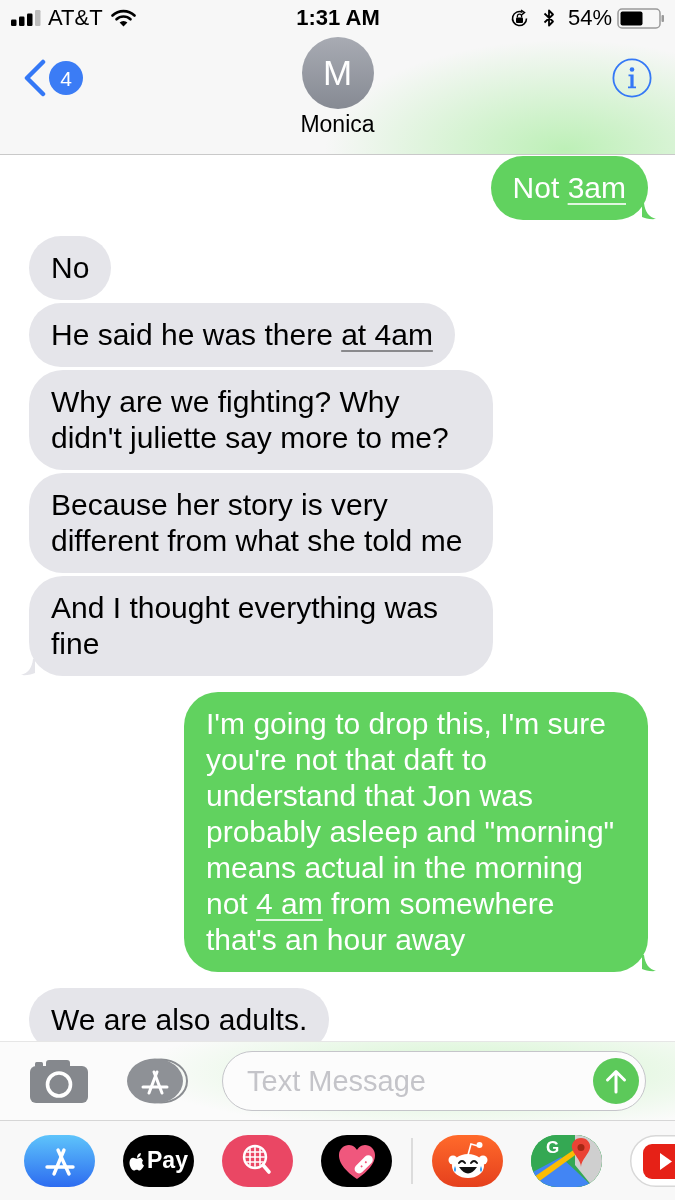 Image resolution: width=675 pixels, height=1200 pixels. I want to click on camera-icon, so click(59, 1081).